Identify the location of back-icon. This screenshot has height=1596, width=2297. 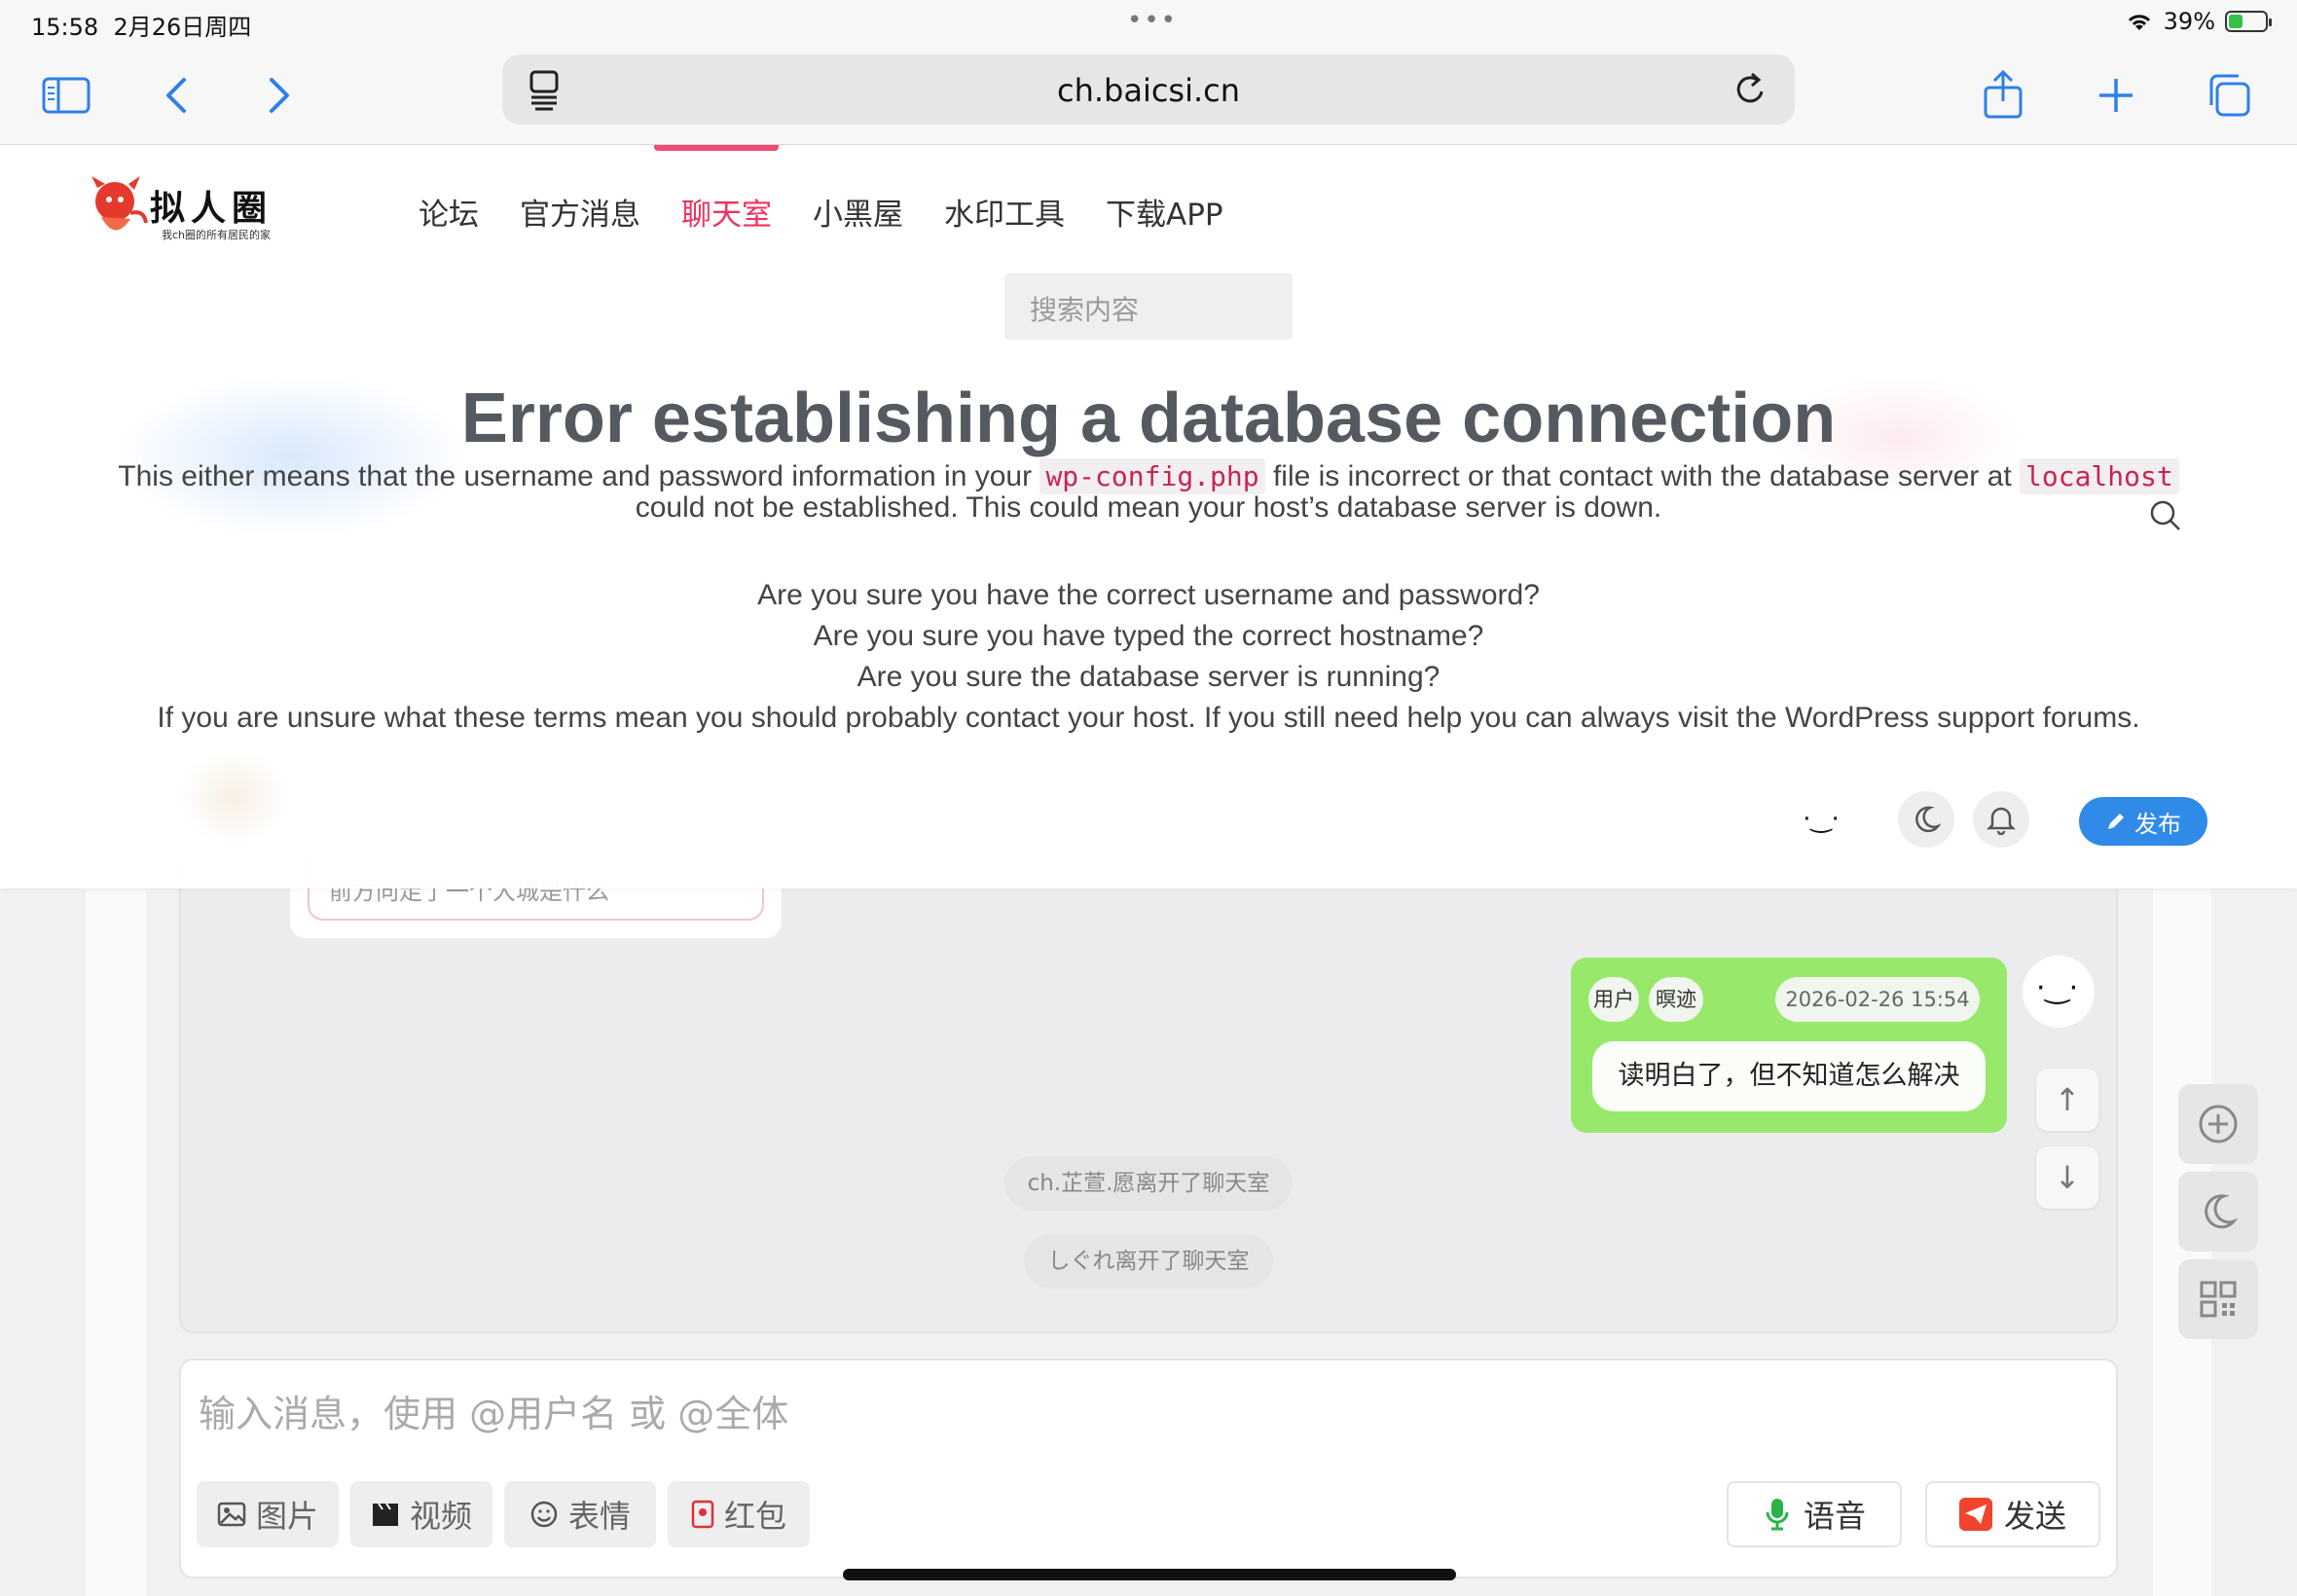
(177, 95).